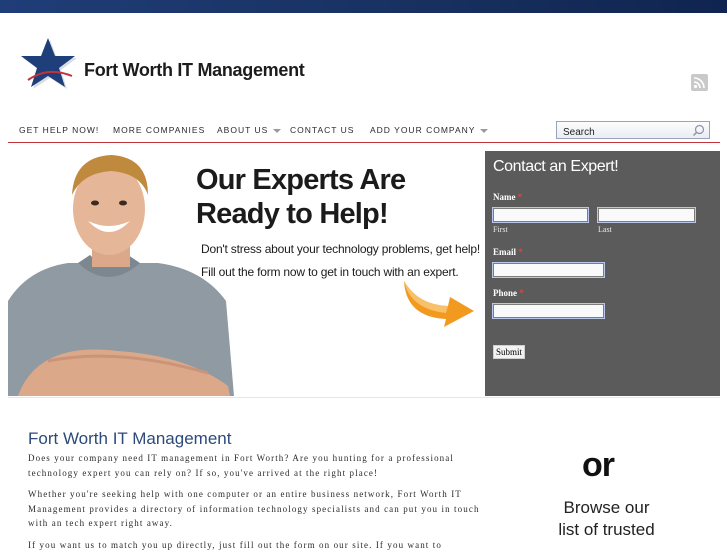  What do you see at coordinates (606, 529) in the screenshot?
I see `browse-line: list of trusted` at bounding box center [606, 529].